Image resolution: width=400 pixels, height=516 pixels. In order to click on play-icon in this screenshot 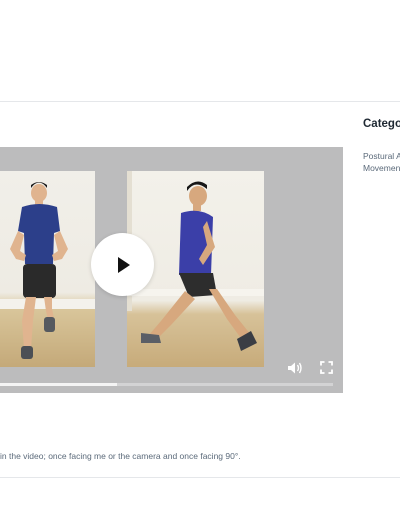, I will do `click(123, 264)`.